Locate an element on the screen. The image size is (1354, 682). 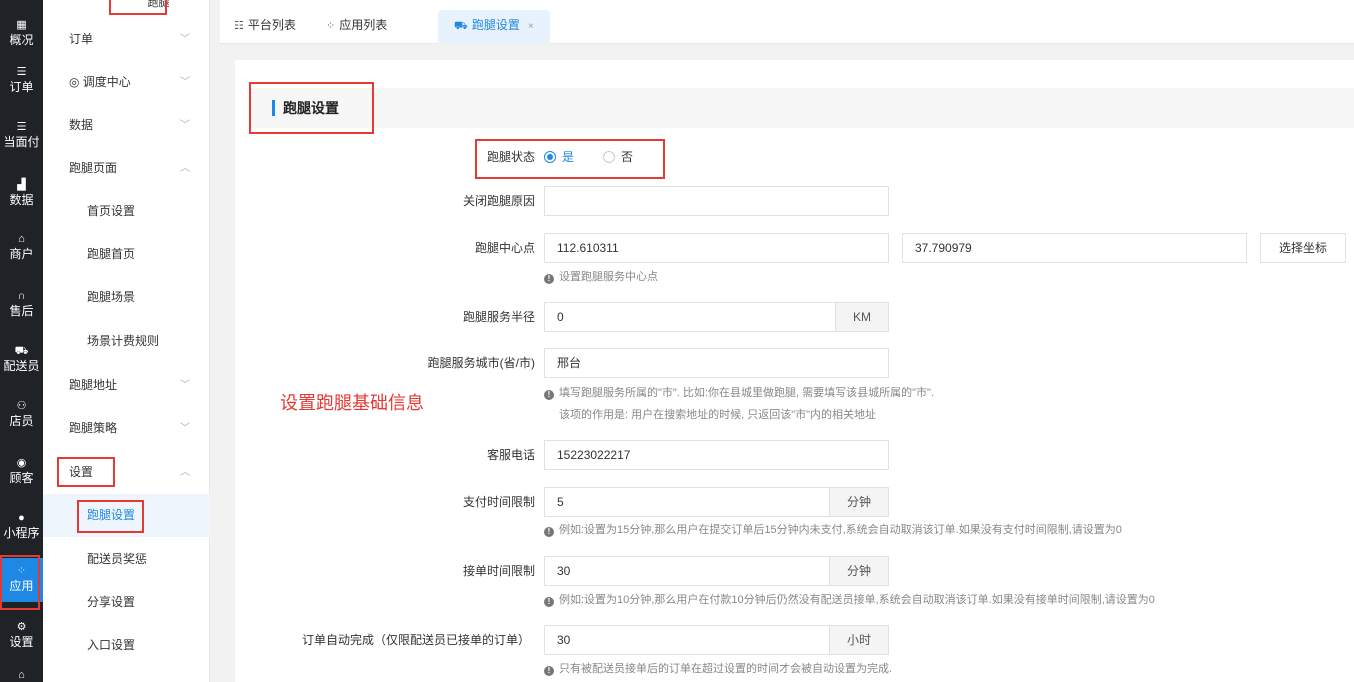
tab-label: 平台列表 is located at coordinates (271, 25).